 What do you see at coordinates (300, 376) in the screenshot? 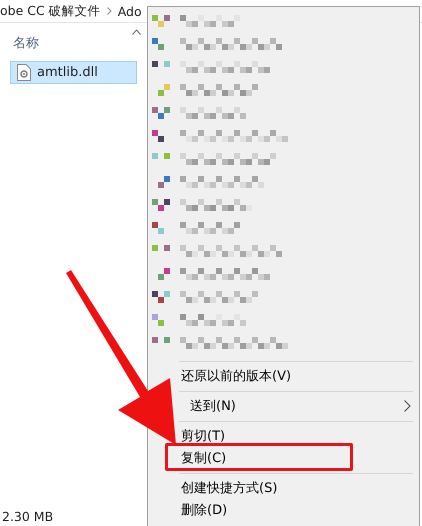
I see `menu-item: 还原以前的版本(V)` at bounding box center [300, 376].